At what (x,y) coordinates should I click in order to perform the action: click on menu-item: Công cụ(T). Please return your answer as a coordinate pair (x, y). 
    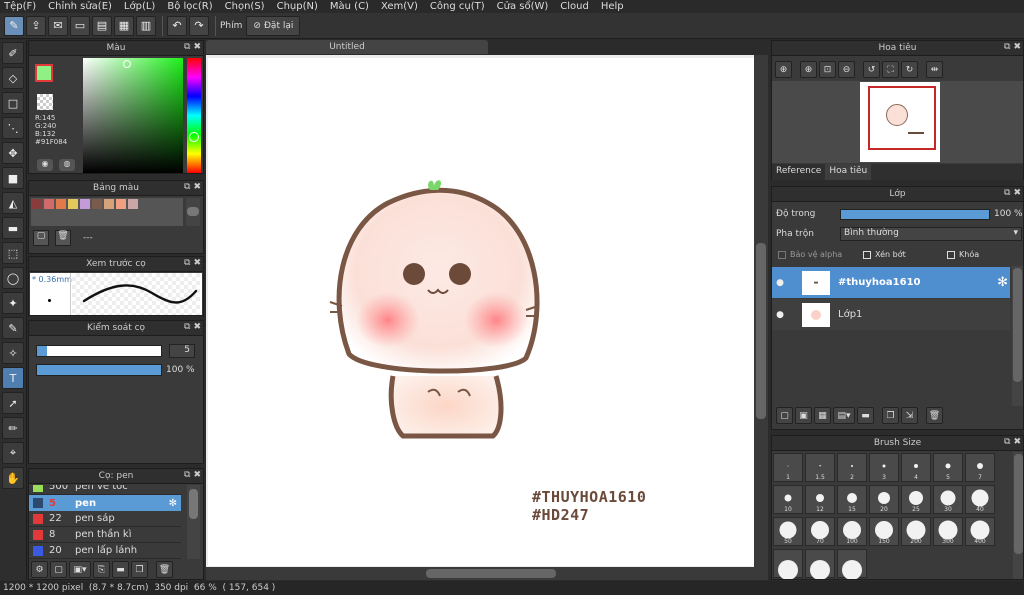
    Looking at the image, I should click on (457, 6).